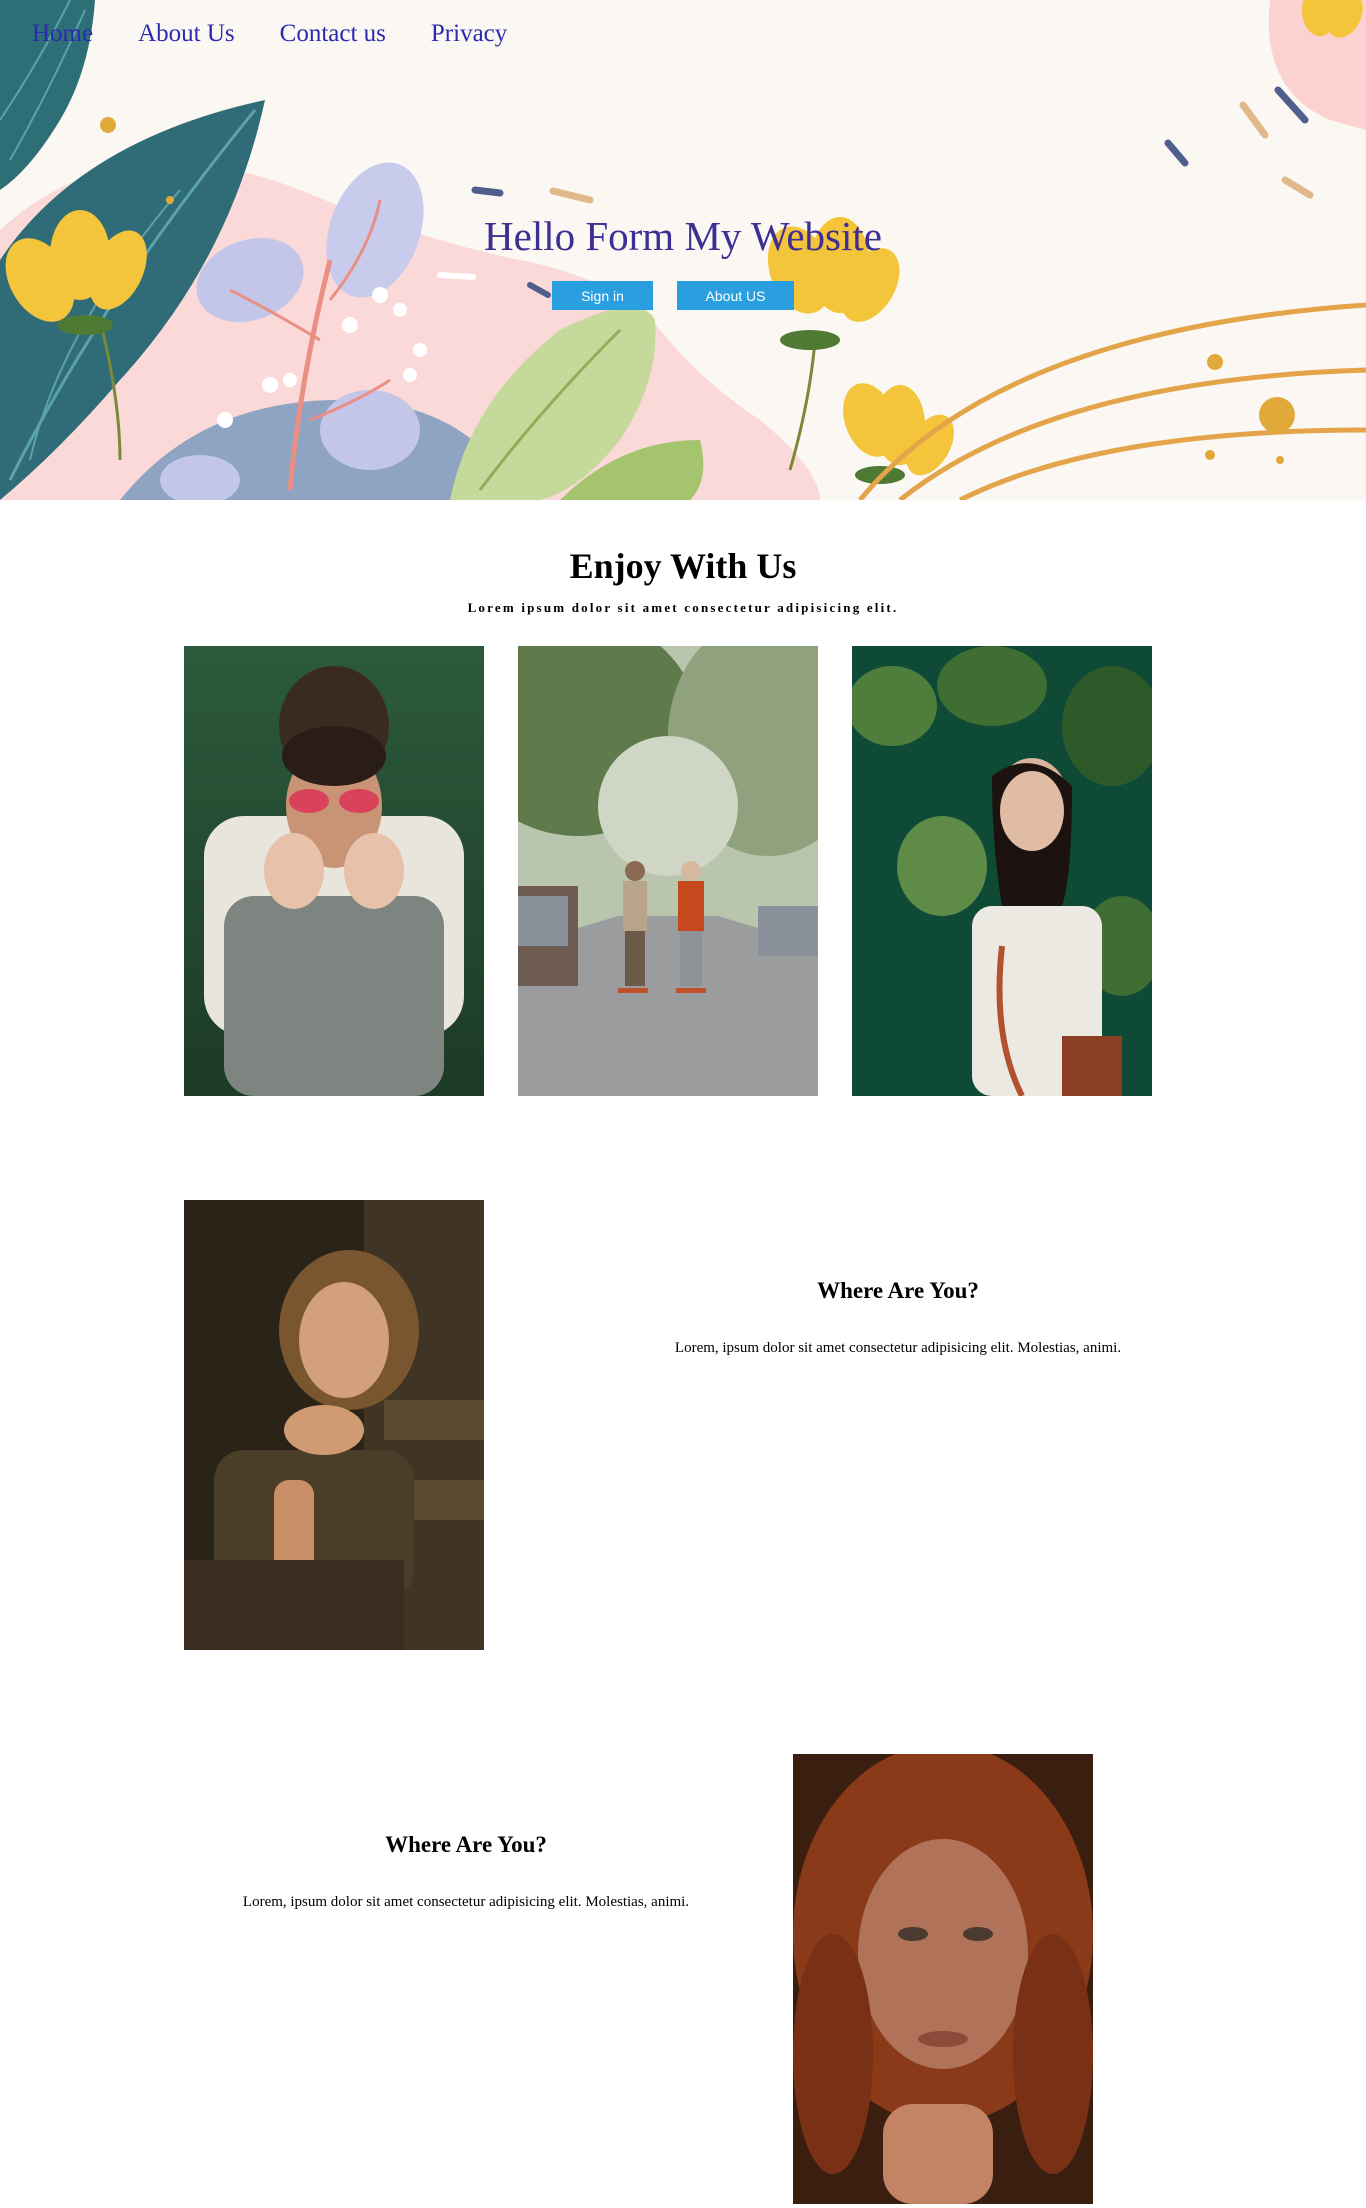 The height and width of the screenshot is (2208, 1366). Describe the element at coordinates (673, 295) in the screenshot. I see `hero-button-group: Sign in About US` at that location.